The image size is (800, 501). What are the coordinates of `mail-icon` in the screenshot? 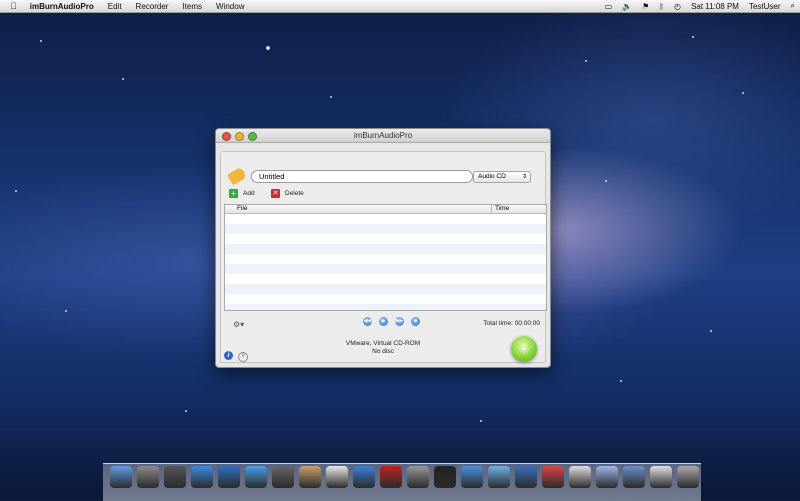 It's located at (229, 477).